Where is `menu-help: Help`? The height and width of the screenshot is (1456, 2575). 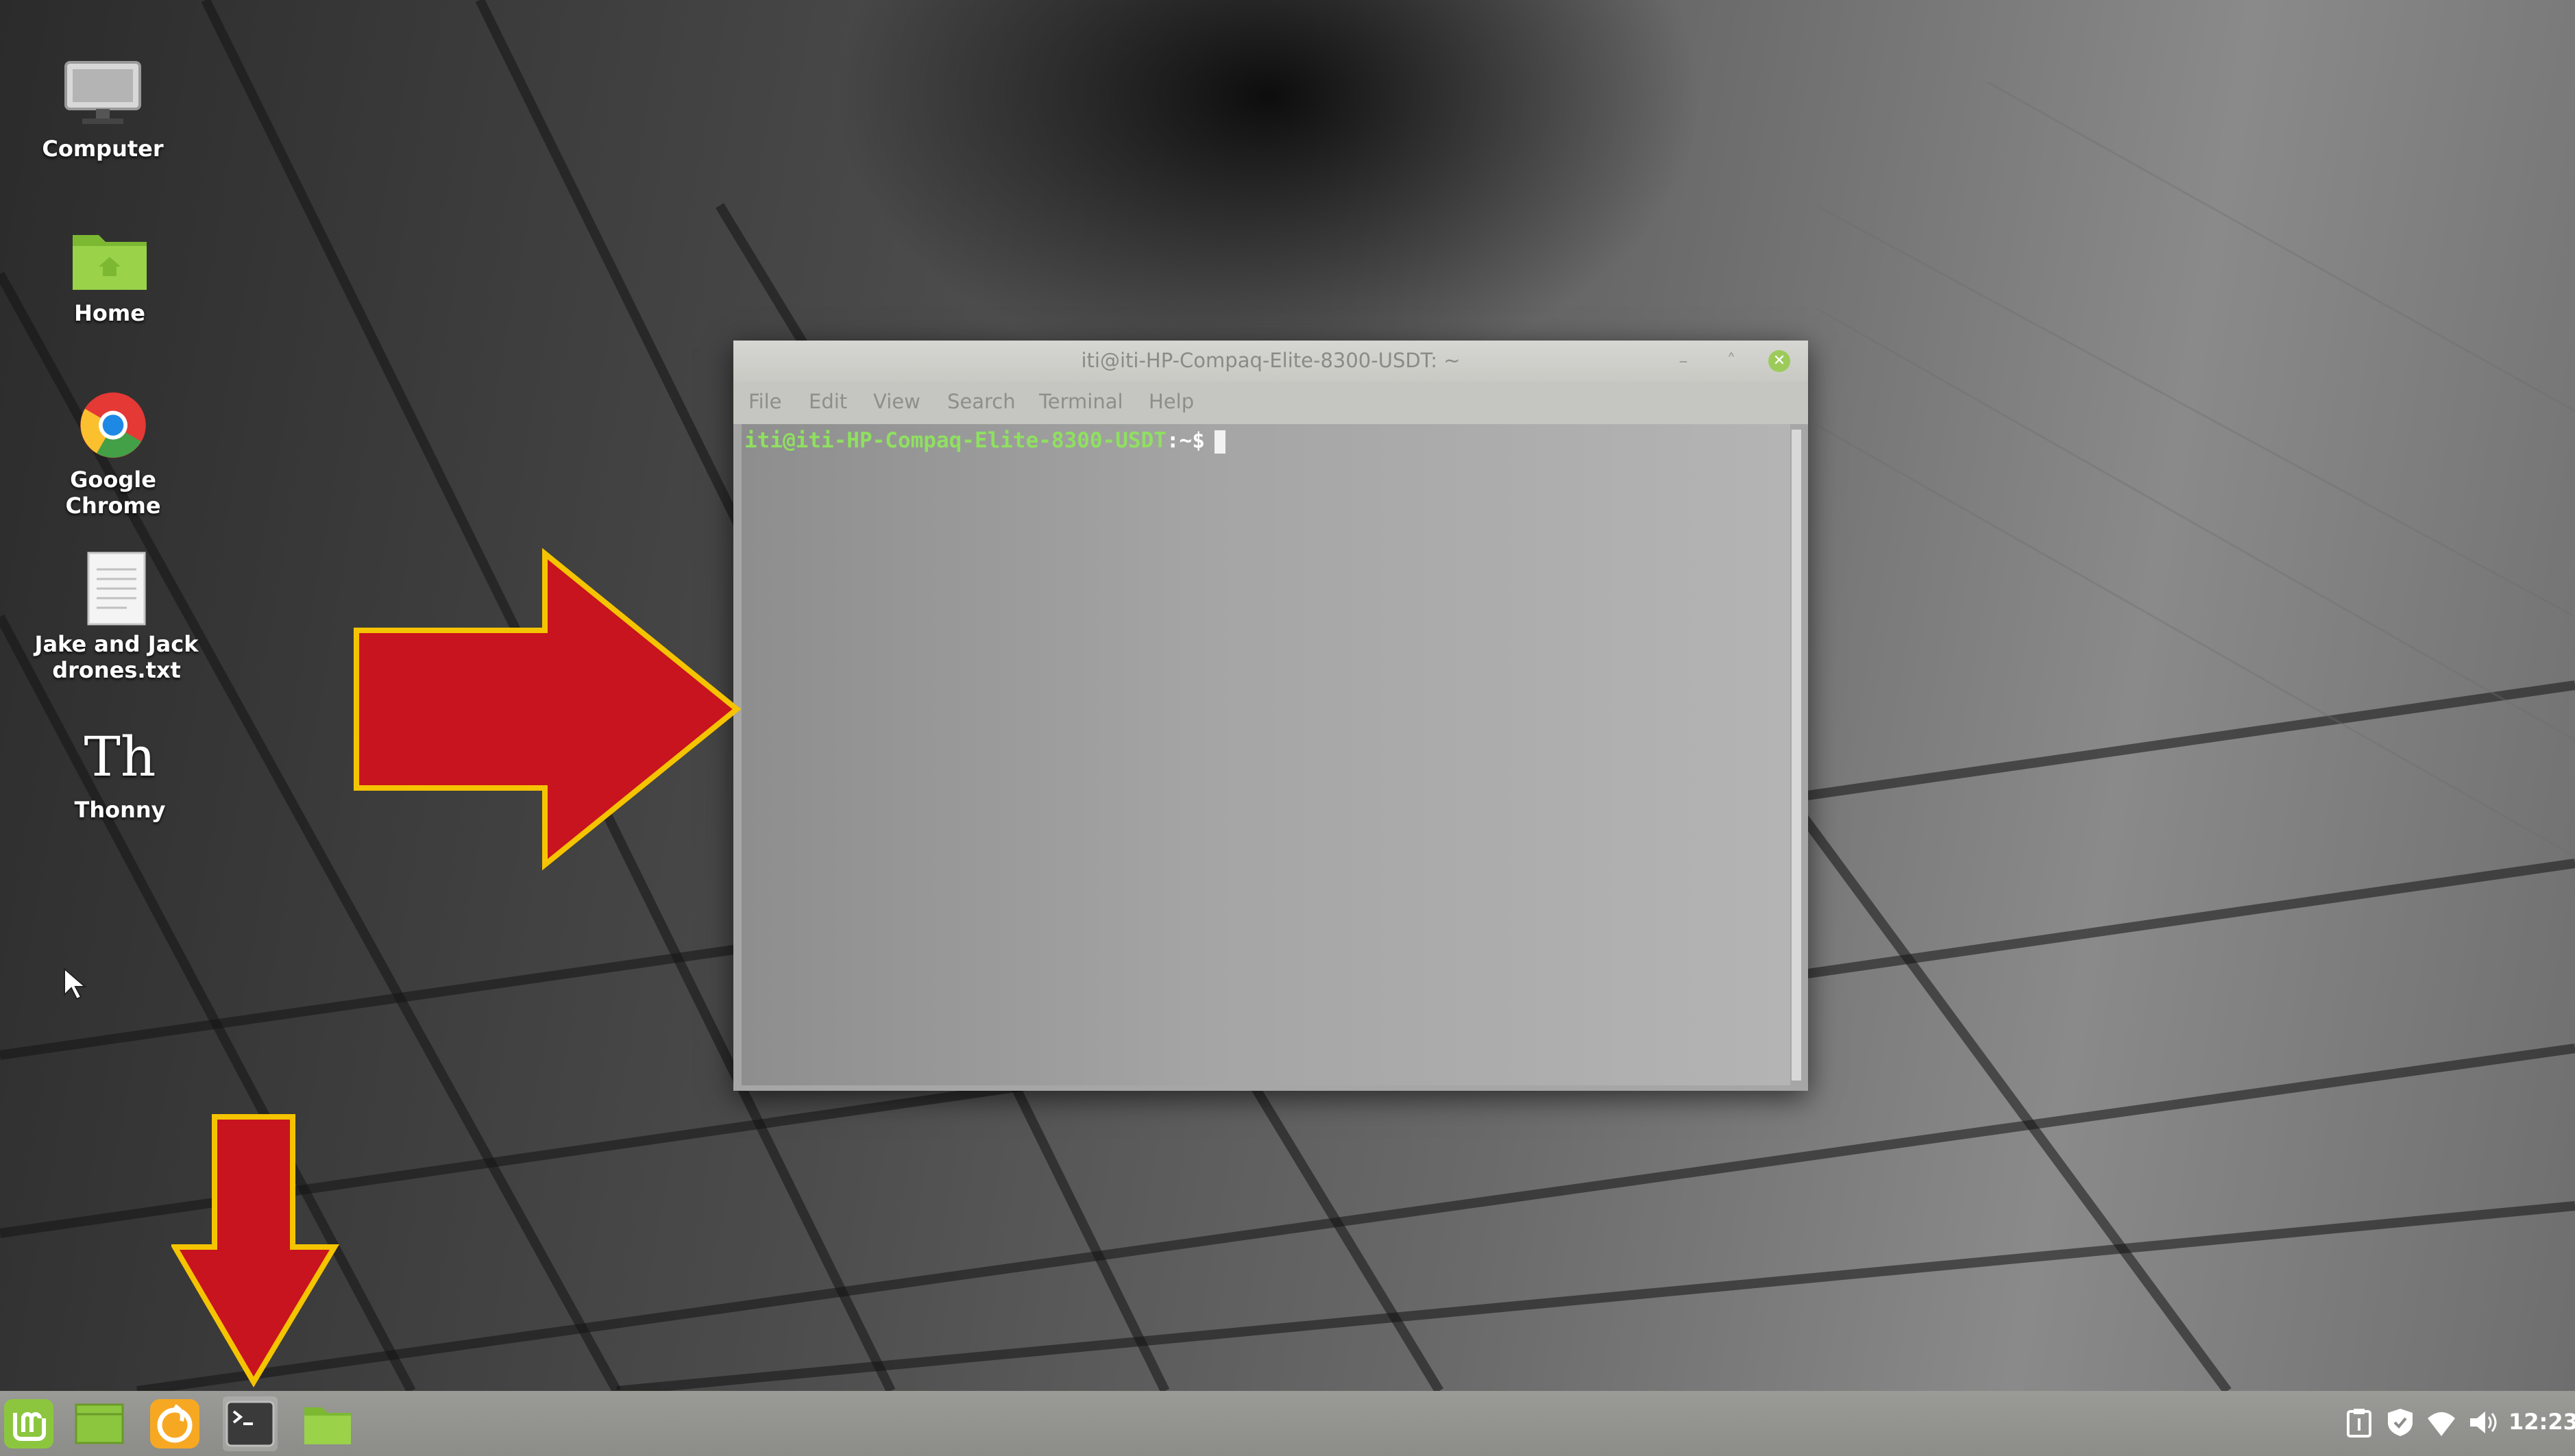
menu-help: Help is located at coordinates (1171, 401).